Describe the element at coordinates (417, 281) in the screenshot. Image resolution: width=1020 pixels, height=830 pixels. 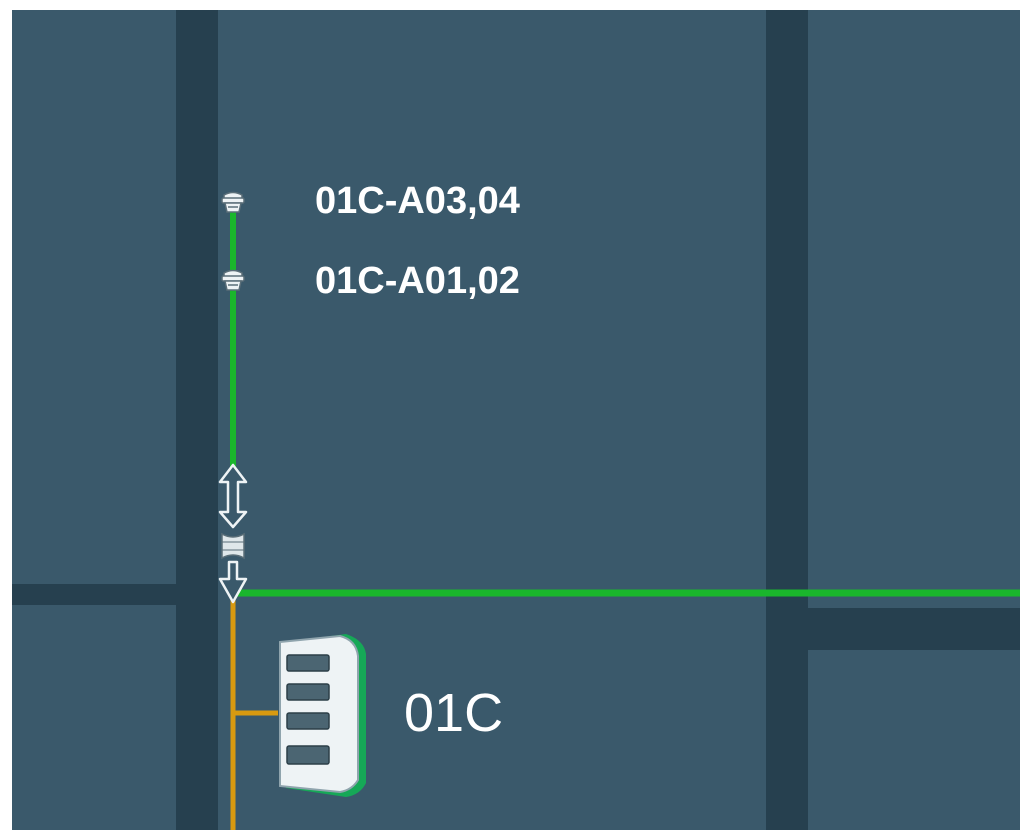
I see `terminal-label: 01C-A01,02` at that location.